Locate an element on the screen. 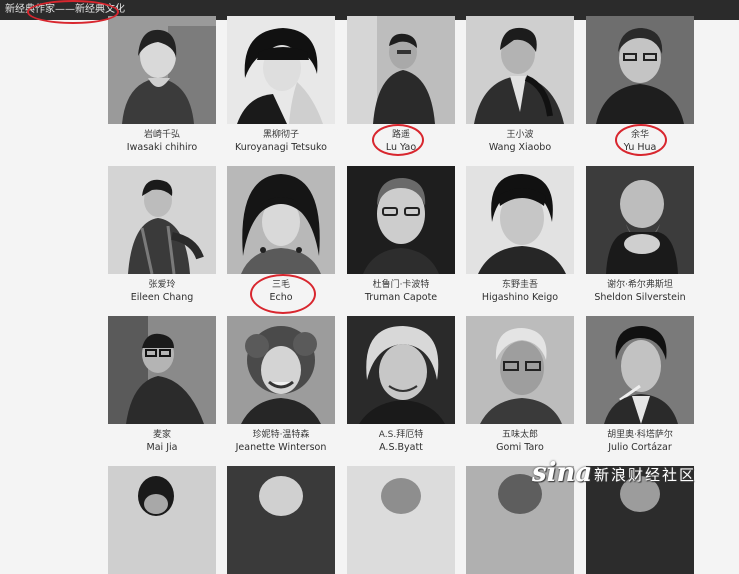 The image size is (739, 574). author-name-cn: 珍妮特·温特森 is located at coordinates (281, 435).